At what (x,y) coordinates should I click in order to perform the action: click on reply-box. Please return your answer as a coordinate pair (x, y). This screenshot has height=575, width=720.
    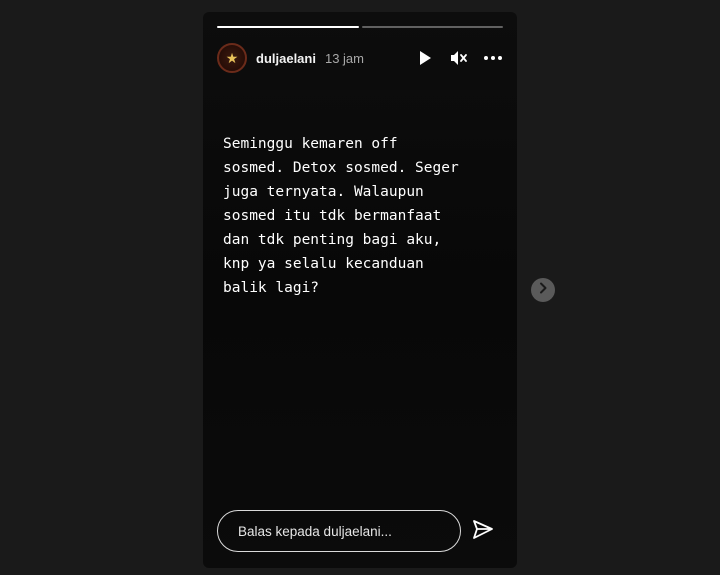
    Looking at the image, I should click on (339, 531).